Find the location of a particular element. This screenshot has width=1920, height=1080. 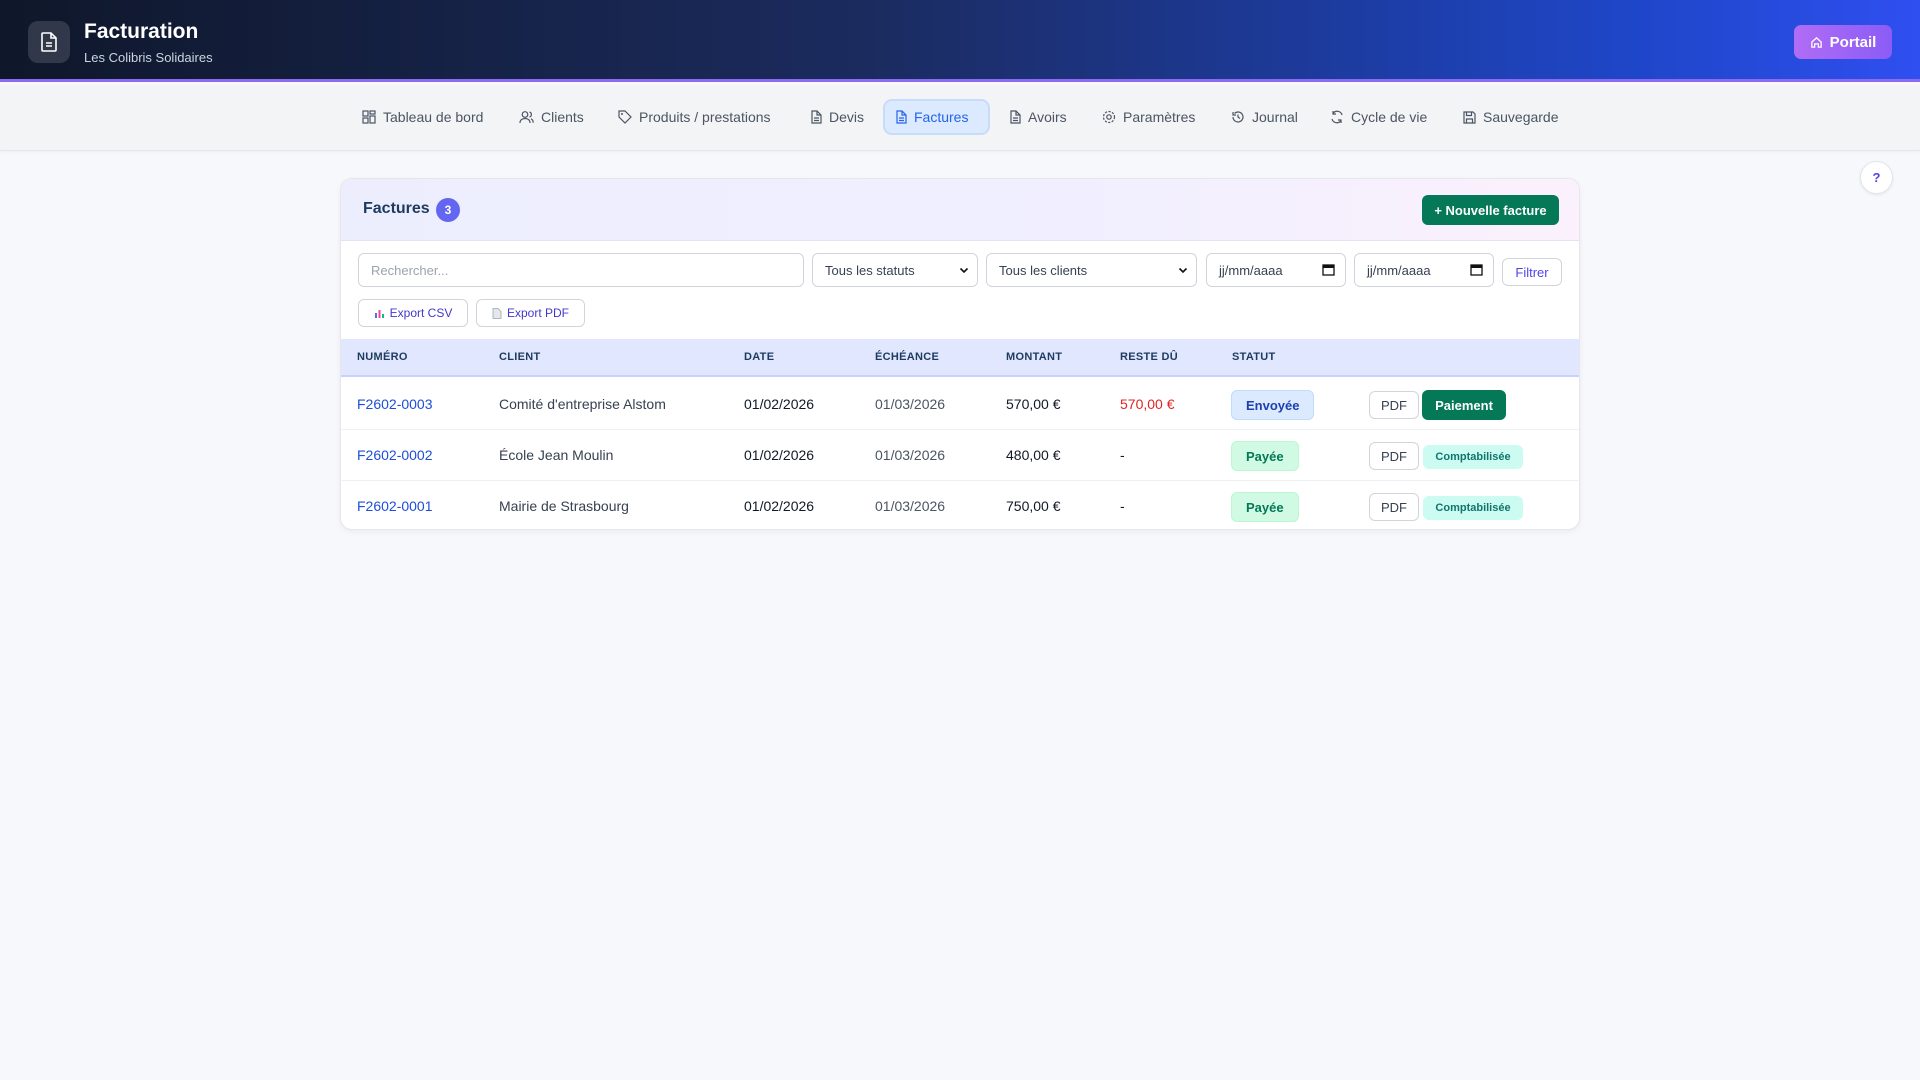

portal-label: Portail is located at coordinates (1853, 42).